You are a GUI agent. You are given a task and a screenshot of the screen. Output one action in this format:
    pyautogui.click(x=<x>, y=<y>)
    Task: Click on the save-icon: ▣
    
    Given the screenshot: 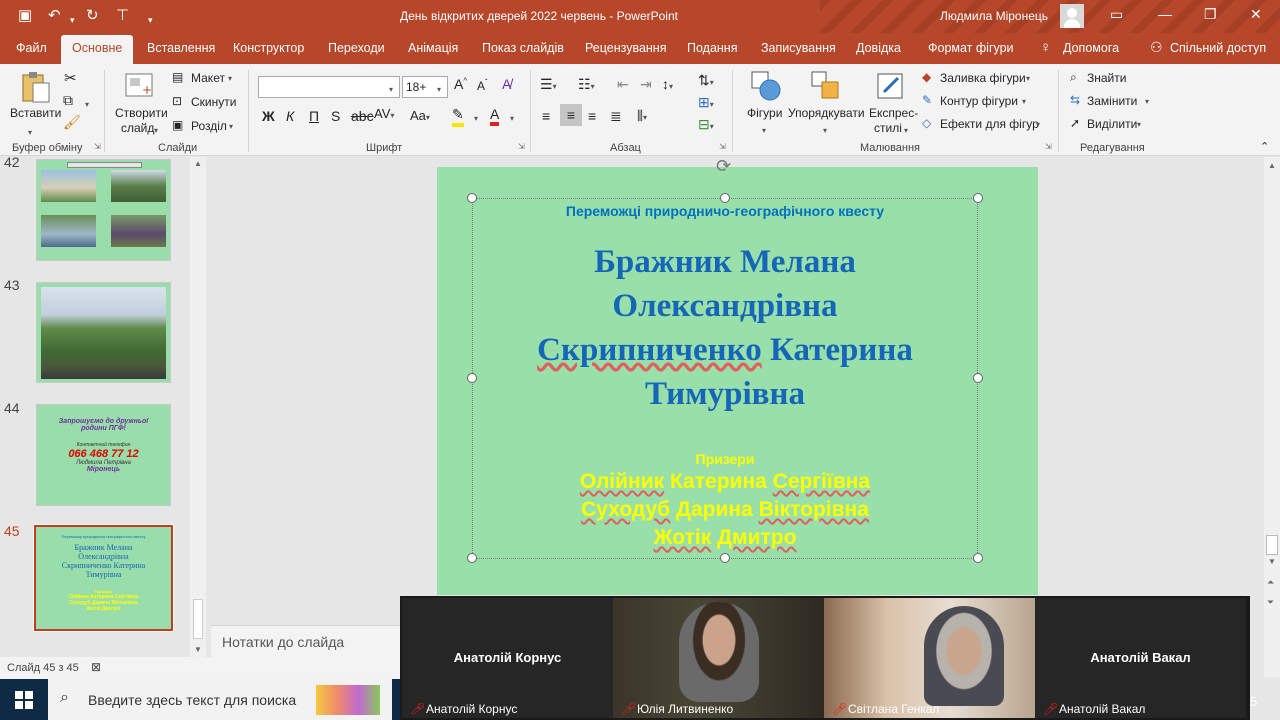 What is the action you would take?
    pyautogui.click(x=25, y=16)
    